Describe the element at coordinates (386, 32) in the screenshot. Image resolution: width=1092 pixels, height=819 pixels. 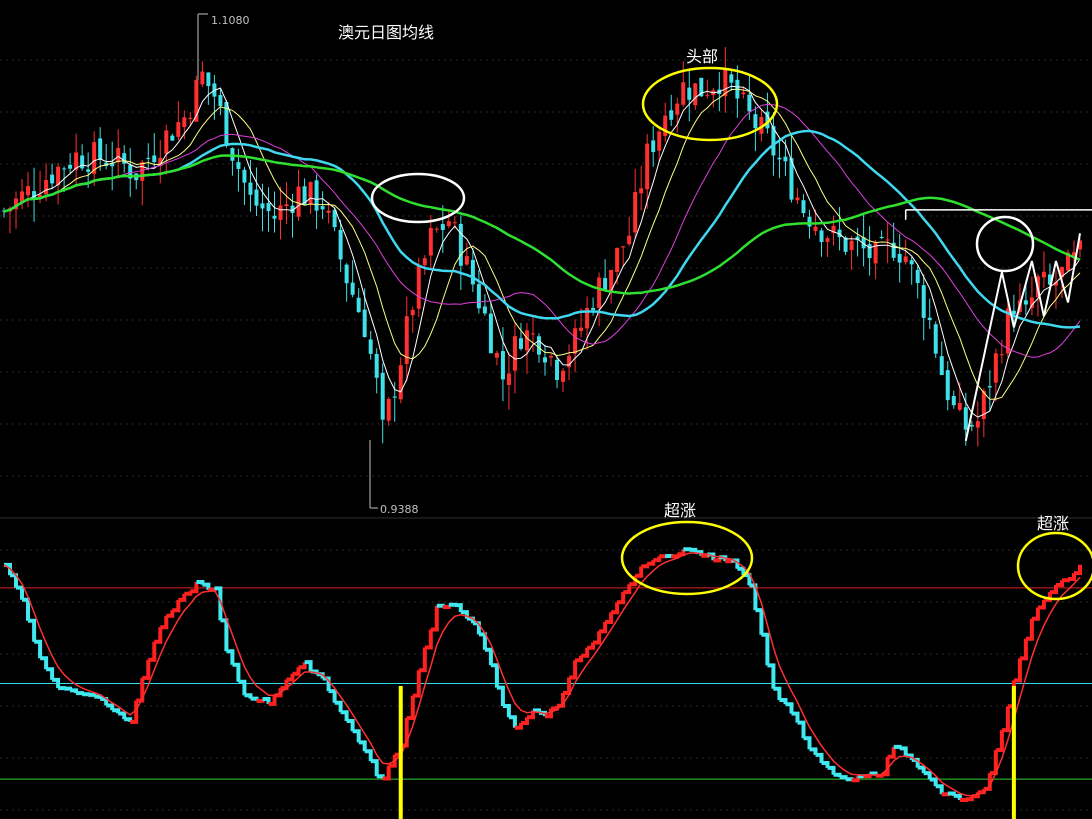
I see `chart-title: 澳元日图均线` at that location.